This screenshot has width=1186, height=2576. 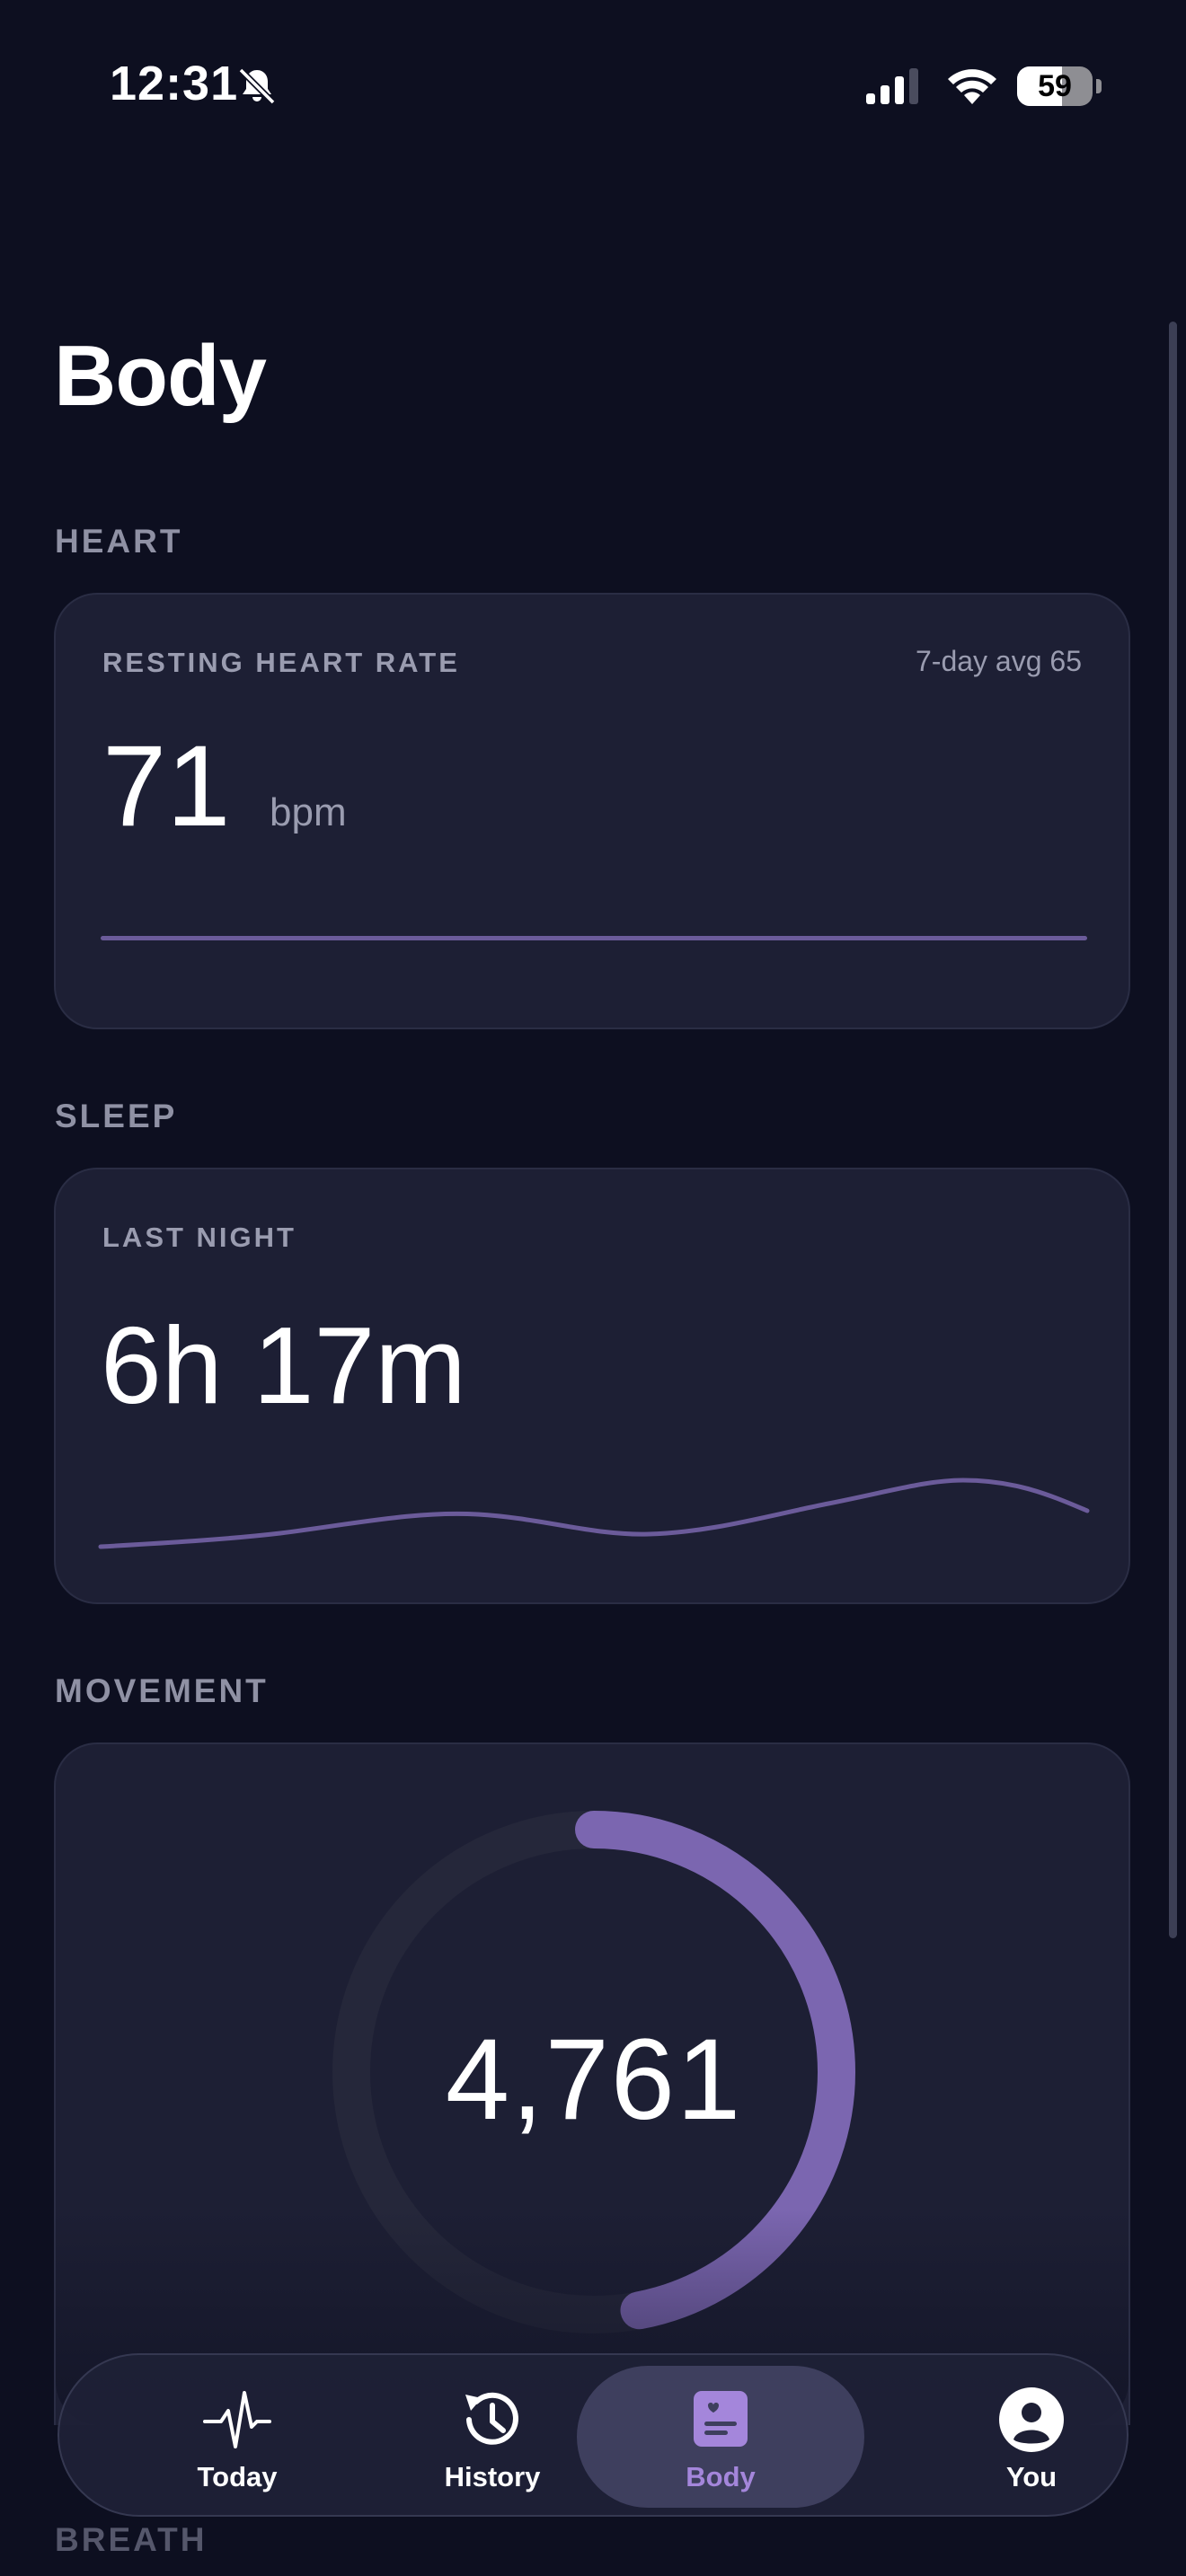 I want to click on tab-label: Body, so click(x=721, y=2476).